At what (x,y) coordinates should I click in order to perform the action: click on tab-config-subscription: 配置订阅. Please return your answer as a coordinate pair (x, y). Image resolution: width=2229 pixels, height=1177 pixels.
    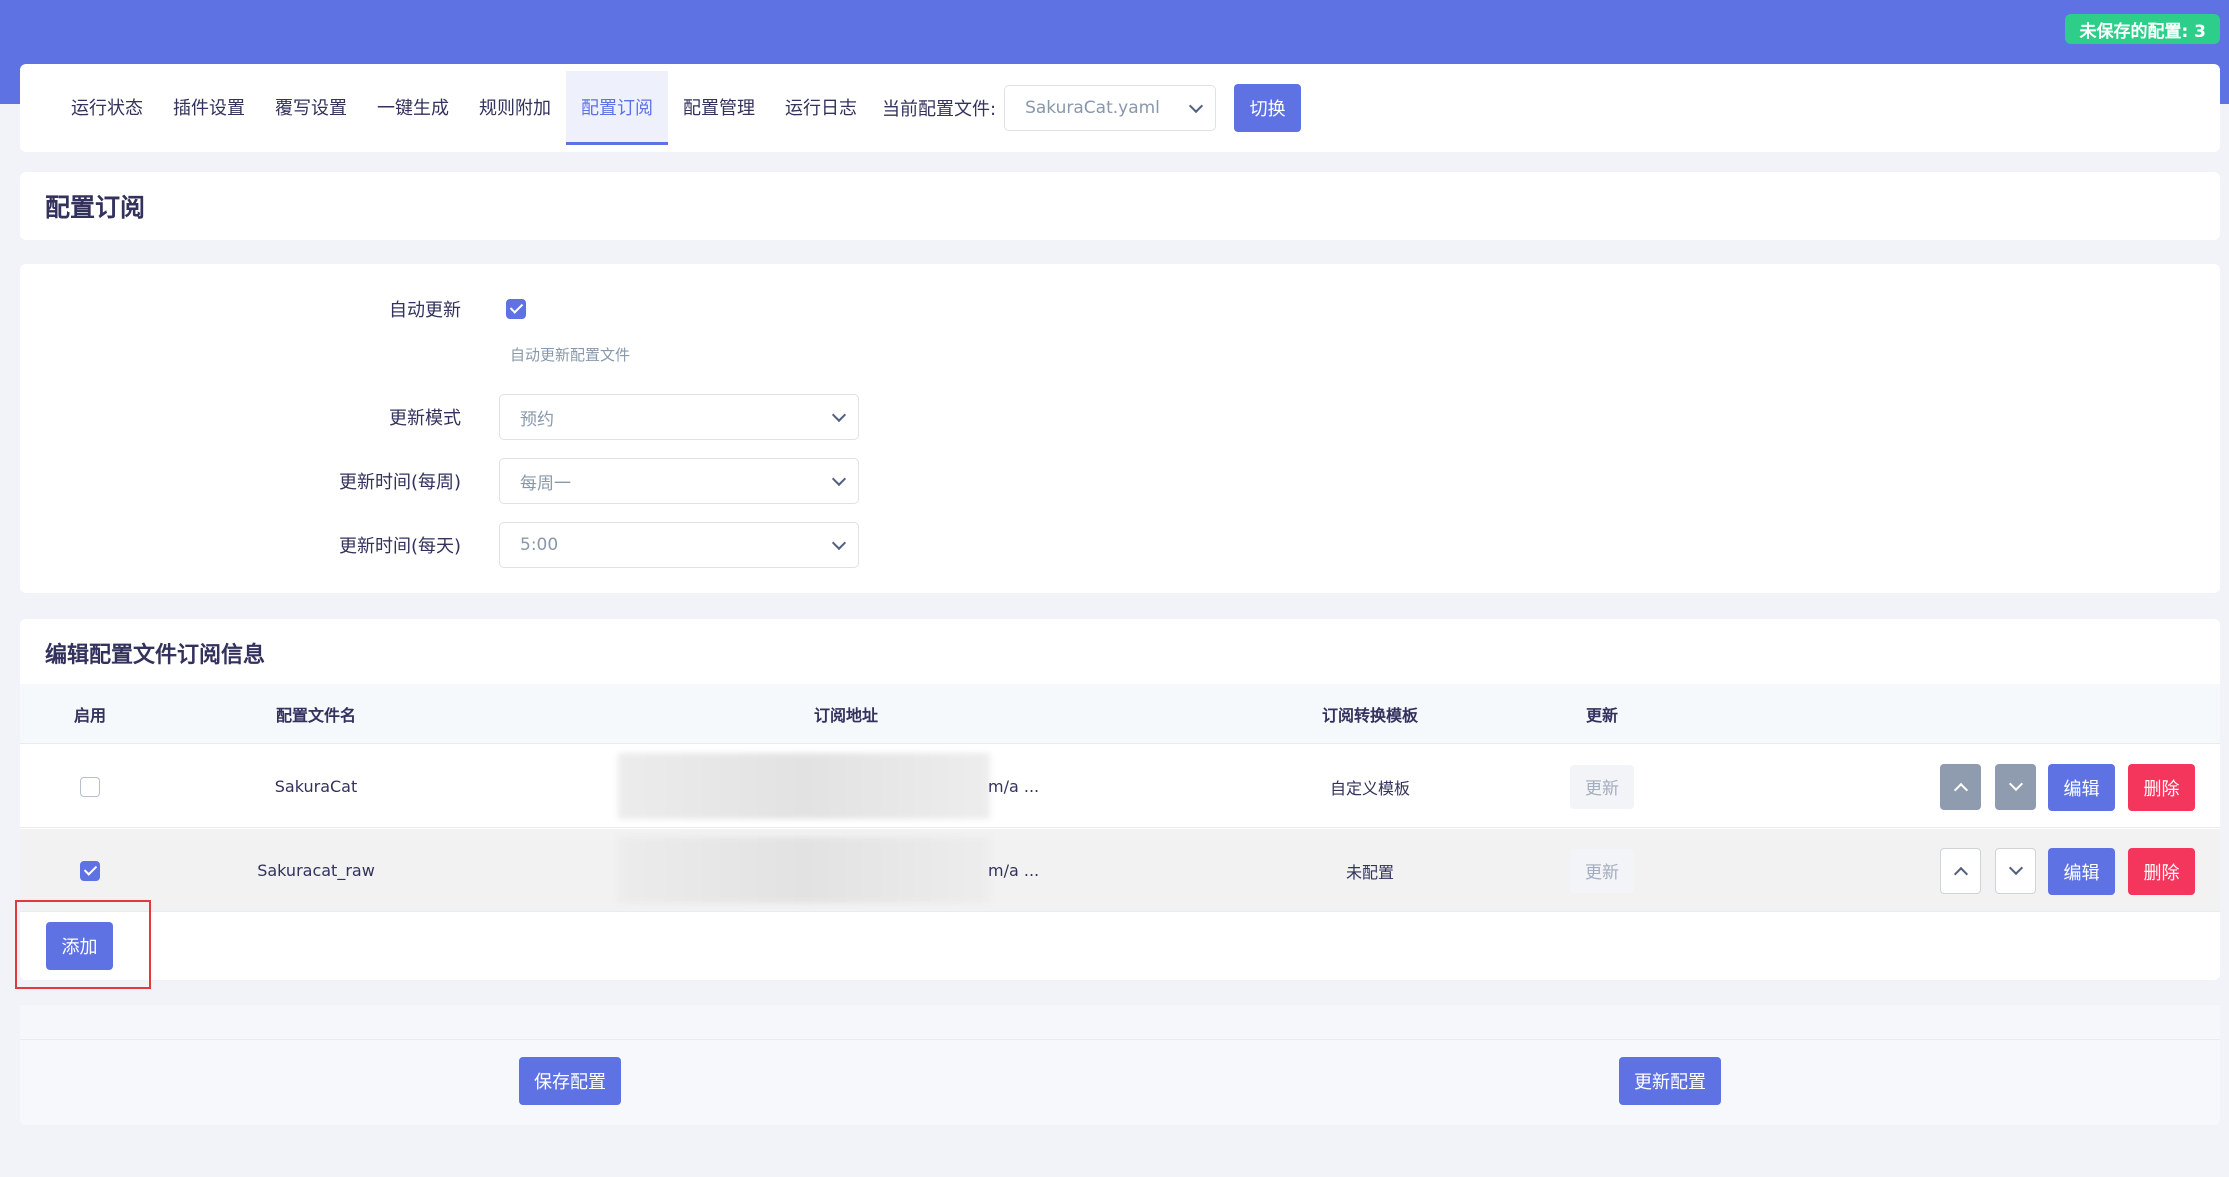
    Looking at the image, I should click on (617, 108).